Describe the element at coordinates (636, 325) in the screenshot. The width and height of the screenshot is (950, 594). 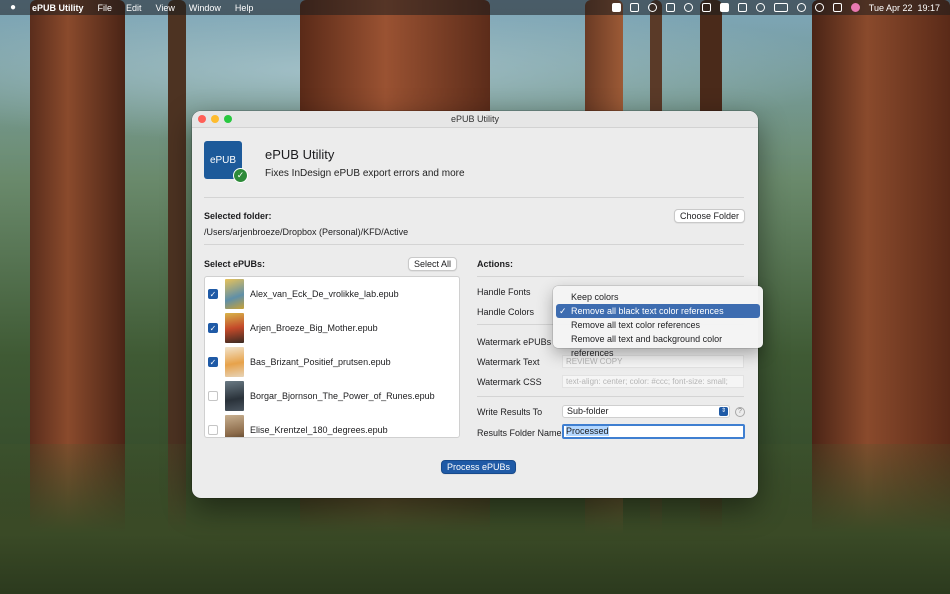
I see `menu-item-label: Remove all text color references` at that location.